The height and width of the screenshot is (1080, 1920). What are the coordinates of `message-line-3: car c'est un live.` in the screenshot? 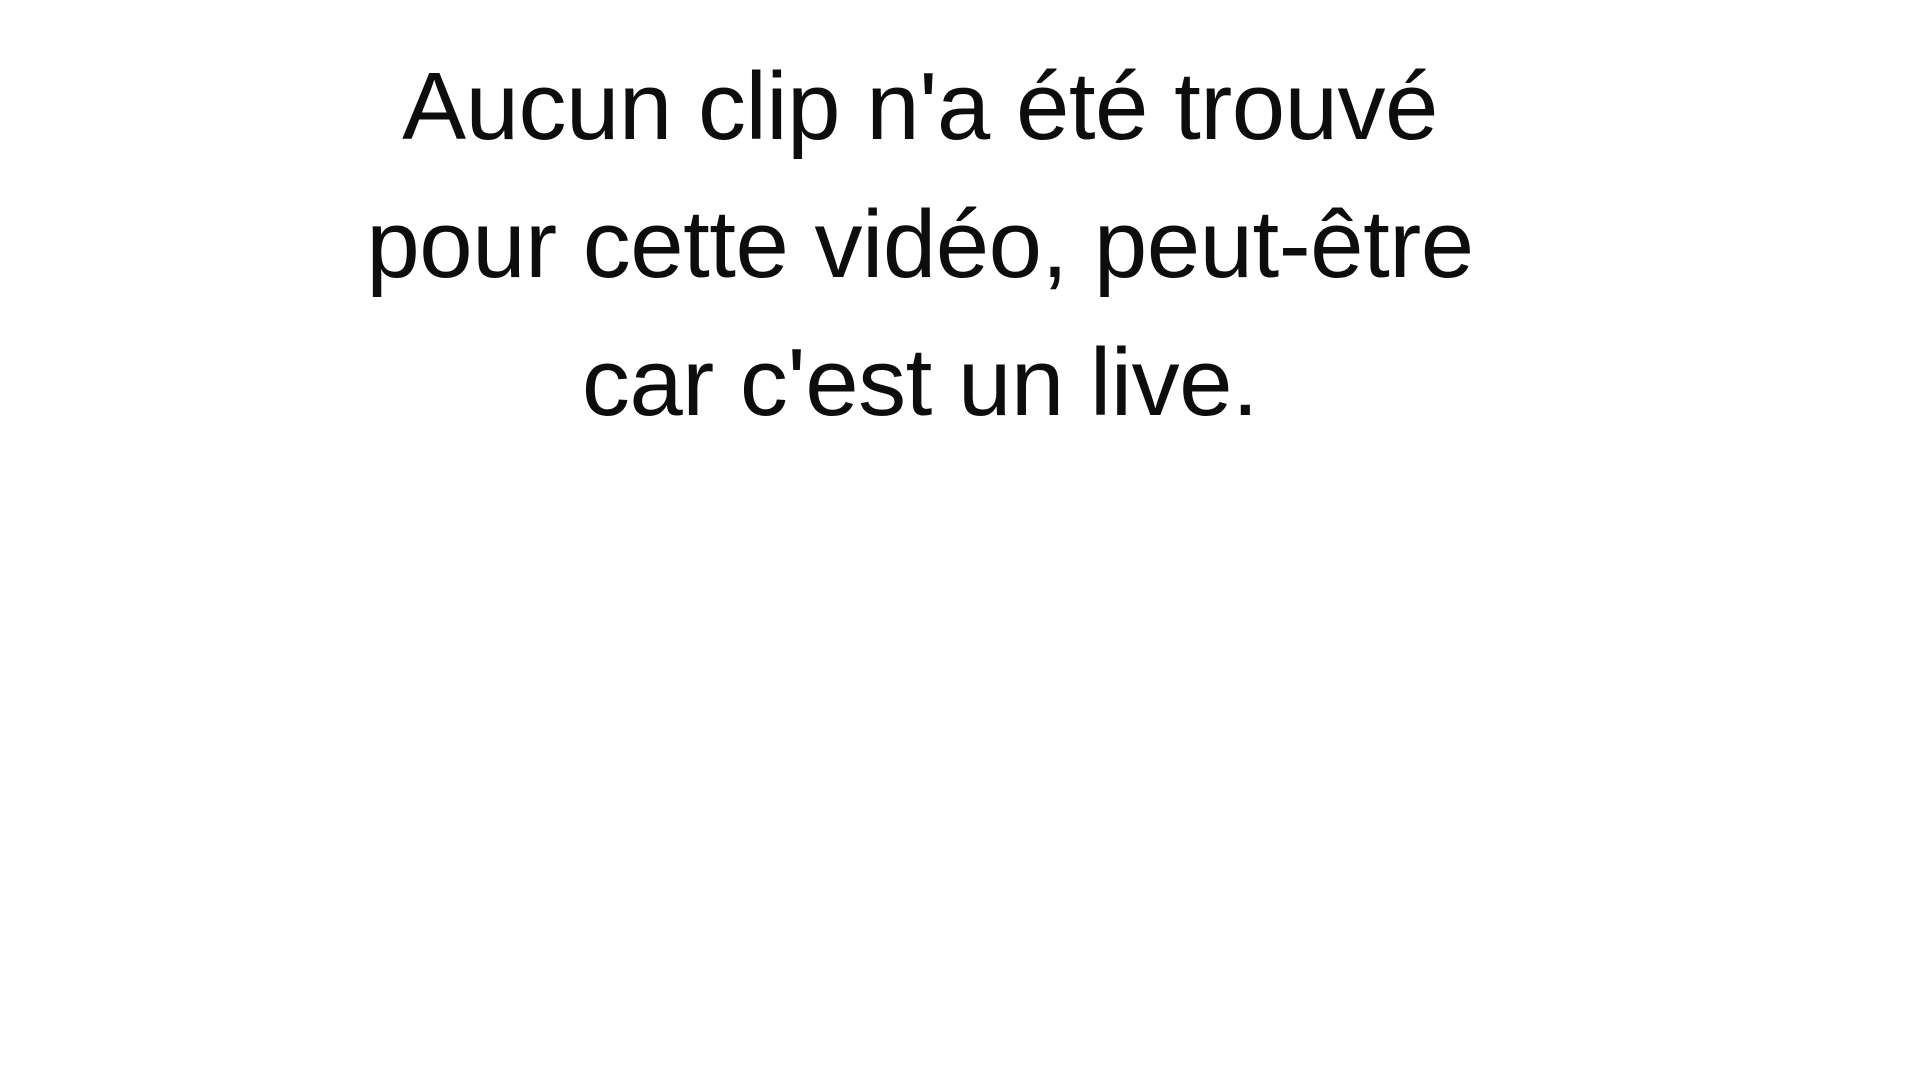 It's located at (920, 382).